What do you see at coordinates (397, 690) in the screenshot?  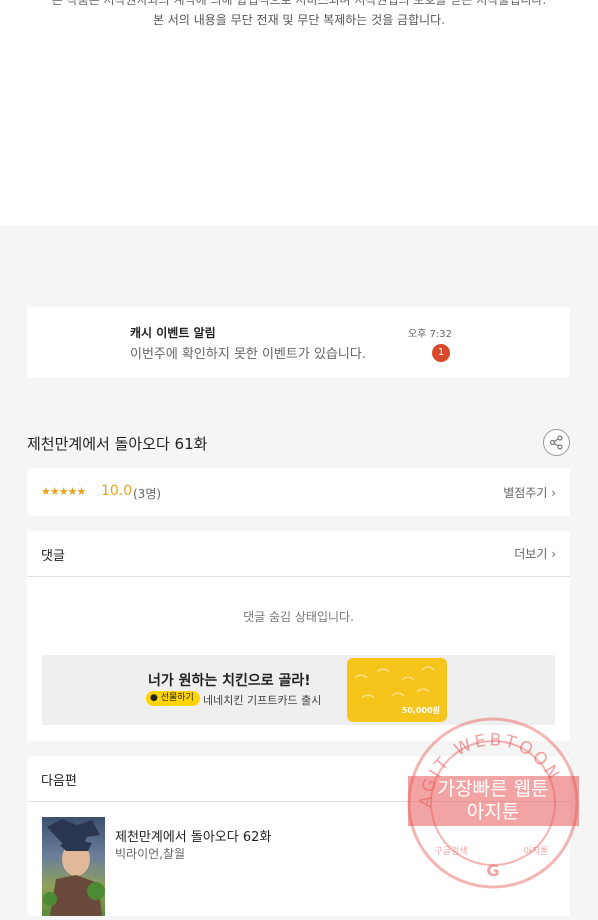 I see `giftcard-image: 50,000원` at bounding box center [397, 690].